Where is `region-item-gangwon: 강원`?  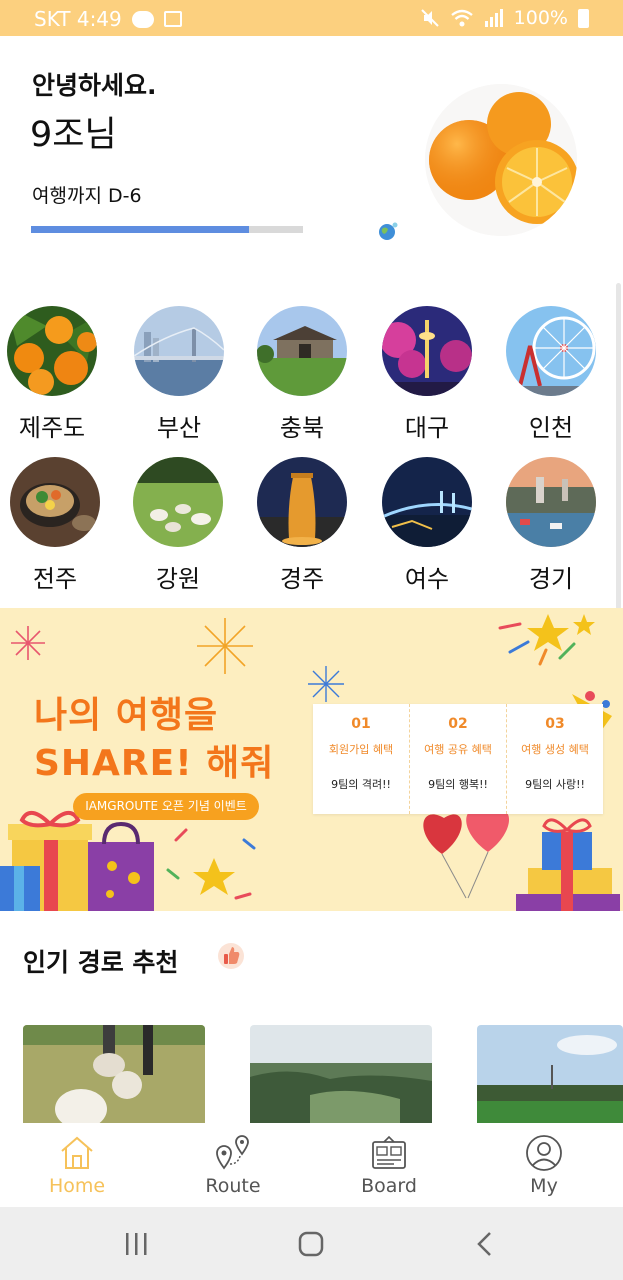
region-item-gangwon: 강원 is located at coordinates (178, 525).